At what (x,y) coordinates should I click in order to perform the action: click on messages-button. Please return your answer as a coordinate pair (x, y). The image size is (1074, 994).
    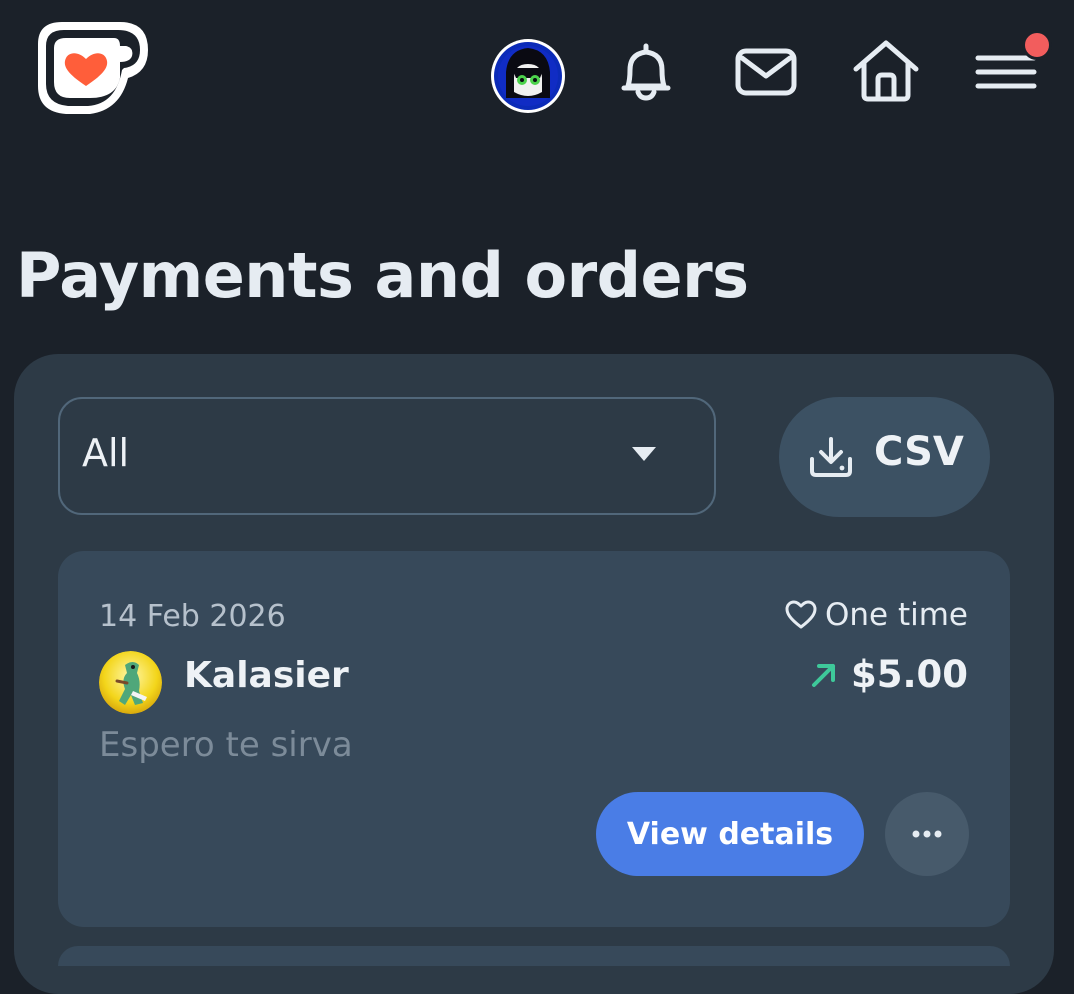
    Looking at the image, I should click on (766, 72).